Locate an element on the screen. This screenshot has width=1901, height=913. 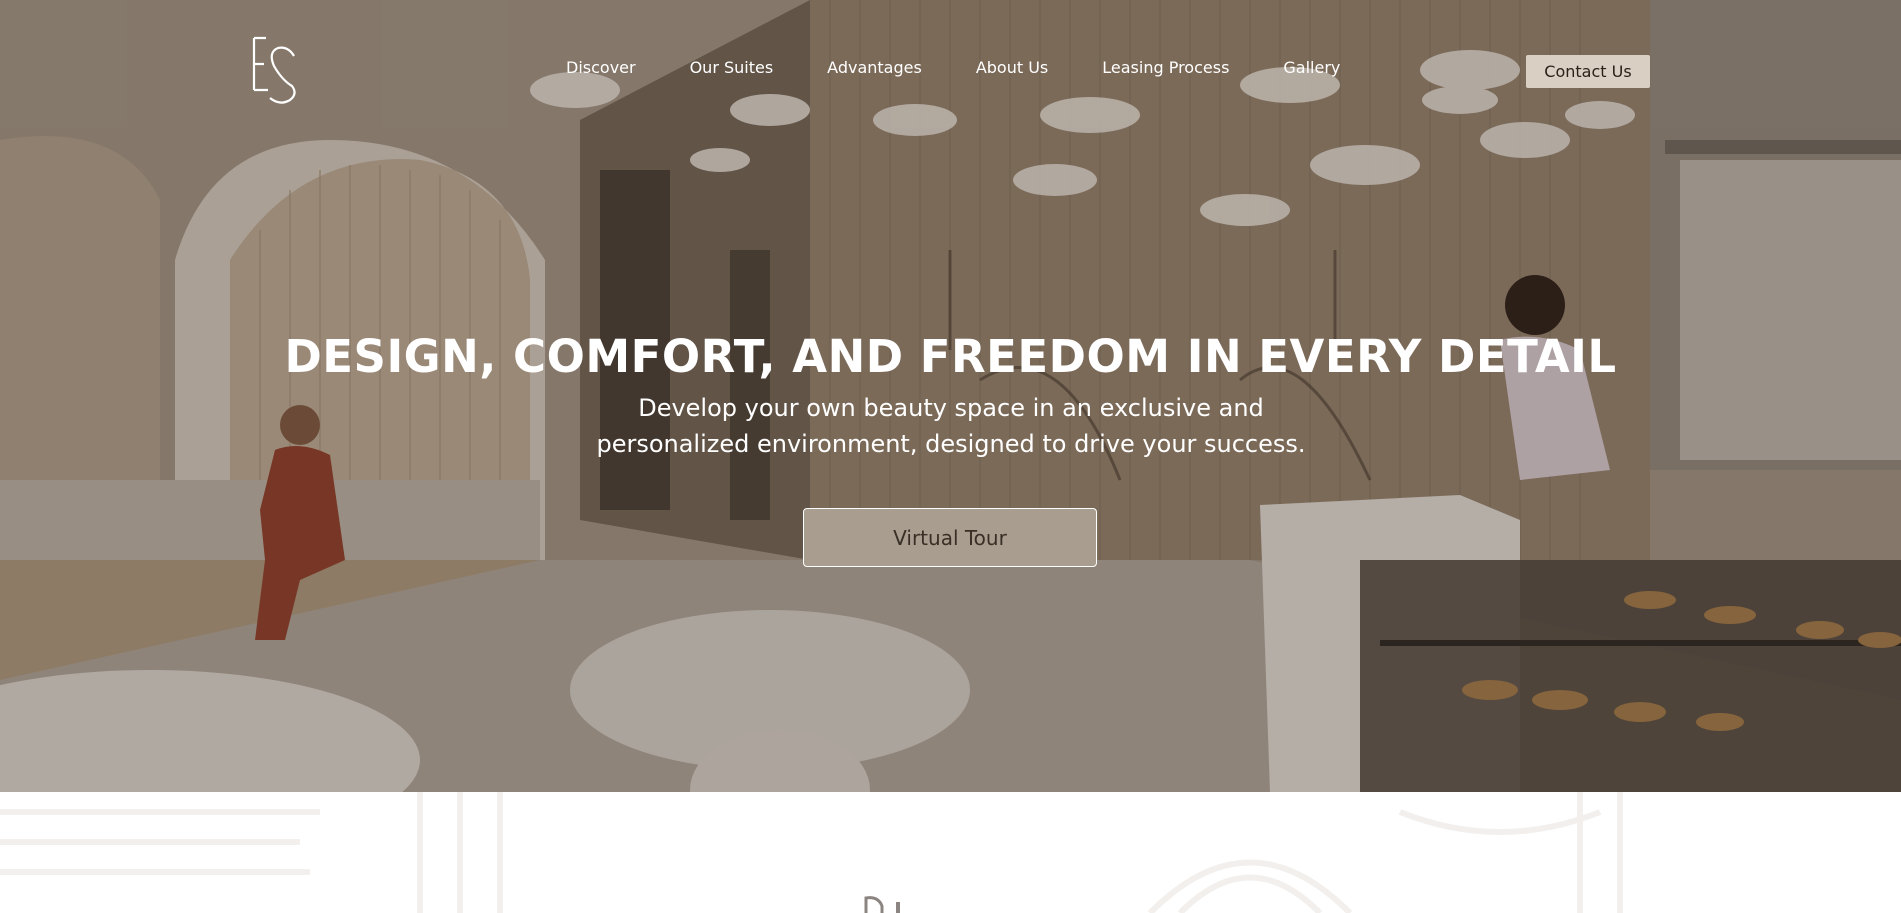
nav-leasing-process: Leasing Process is located at coordinates (1165, 67).